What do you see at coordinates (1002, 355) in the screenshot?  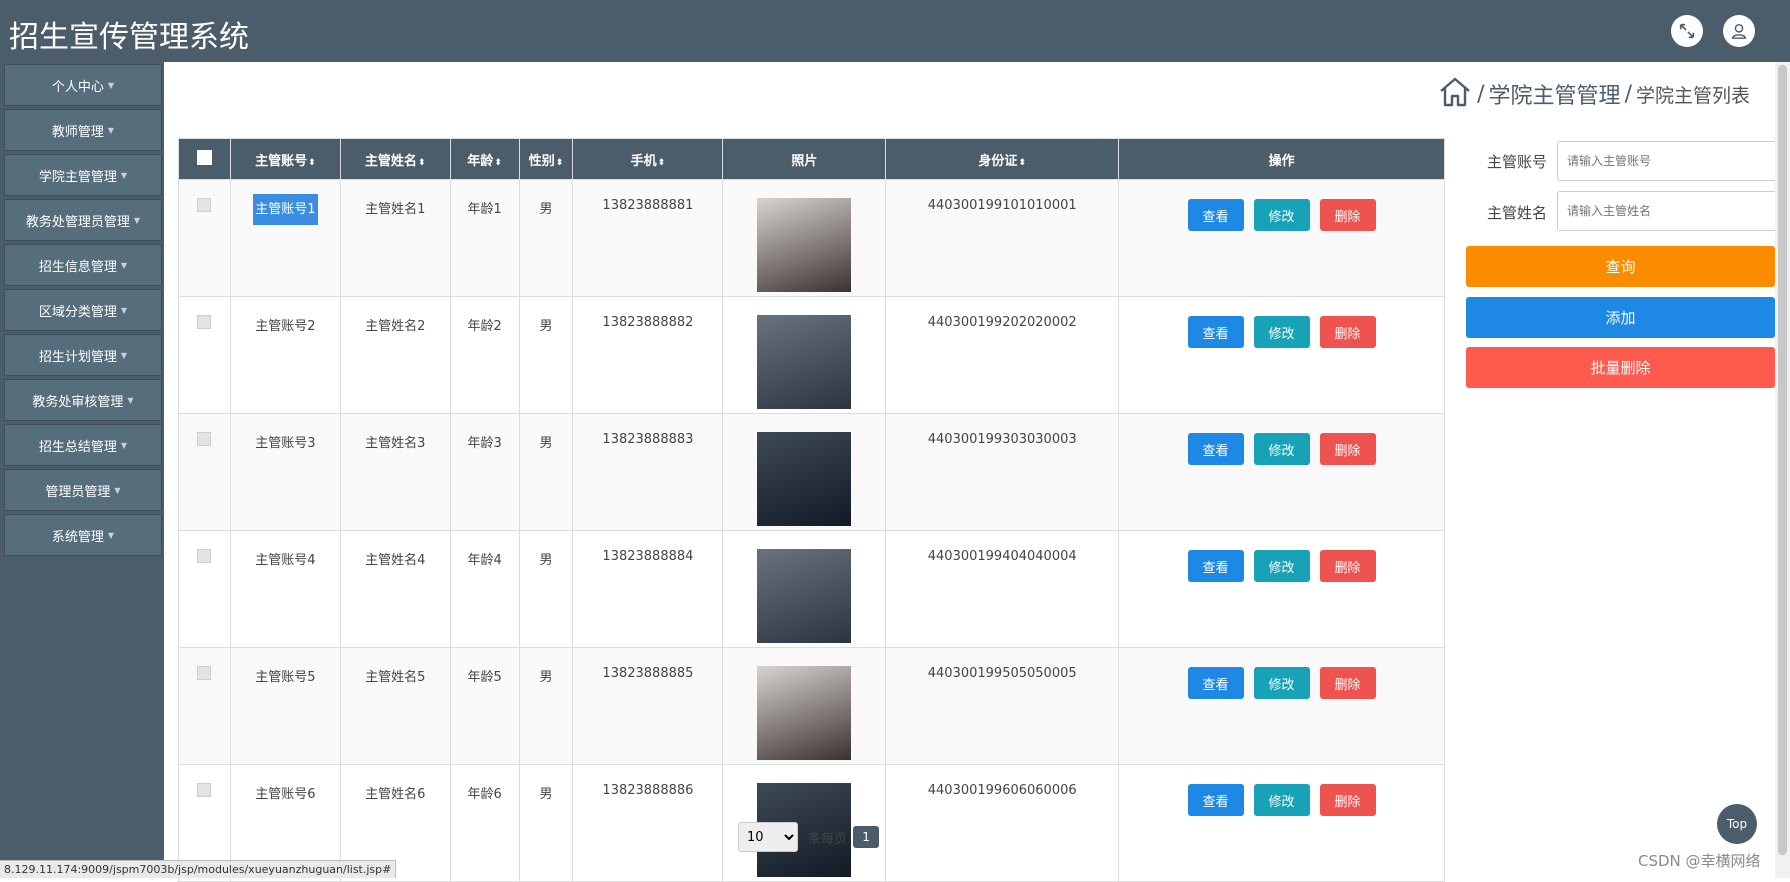 I see `idcard-cell: 440300199202020002` at bounding box center [1002, 355].